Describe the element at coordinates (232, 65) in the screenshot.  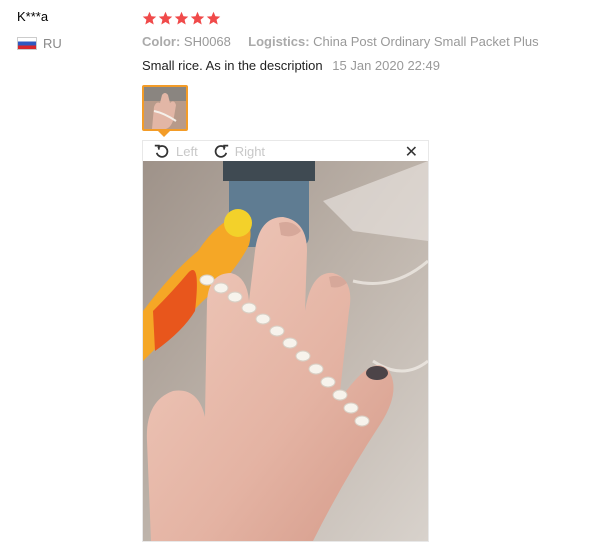
I see `review-text: Small rice. As in the description` at that location.